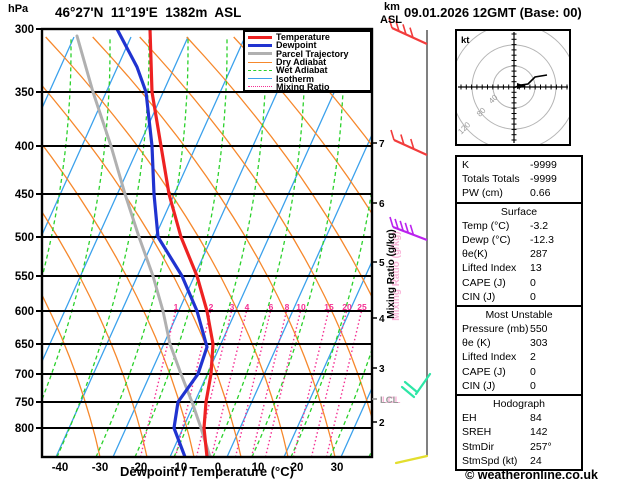 The image size is (629, 486). What do you see at coordinates (362, 307) in the screenshot?
I see `svg-text: 25` at bounding box center [362, 307].